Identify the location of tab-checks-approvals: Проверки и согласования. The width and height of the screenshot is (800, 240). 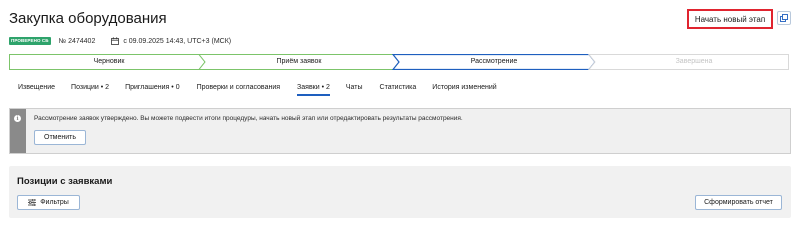
(238, 88).